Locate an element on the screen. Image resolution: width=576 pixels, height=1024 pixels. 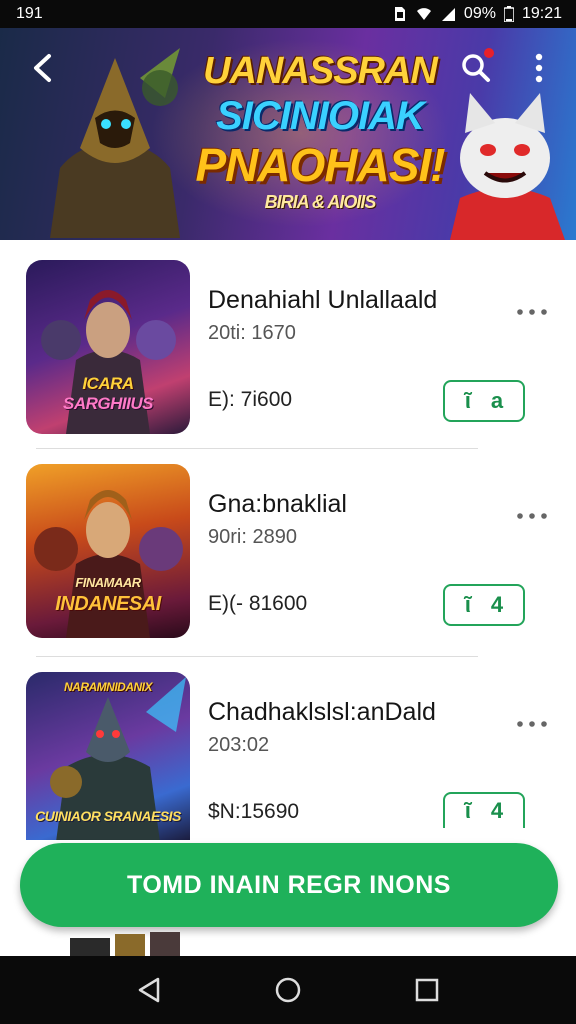
partial-art is located at coordinates (125, 944).